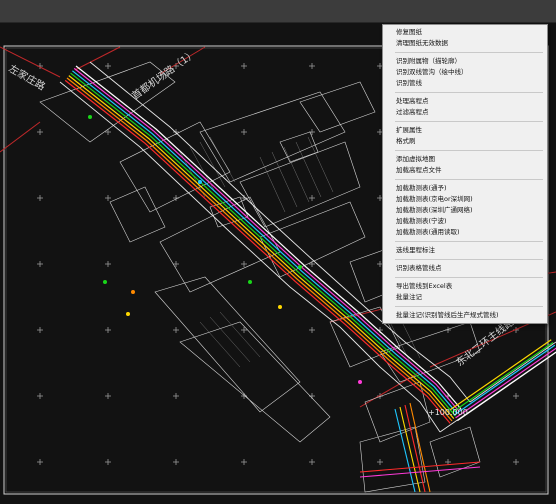 Image resolution: width=556 pixels, height=504 pixels. What do you see at coordinates (465, 315) in the screenshot?
I see `menu-item: 批量注记(识别管线后生产规式管线)` at bounding box center [465, 315].